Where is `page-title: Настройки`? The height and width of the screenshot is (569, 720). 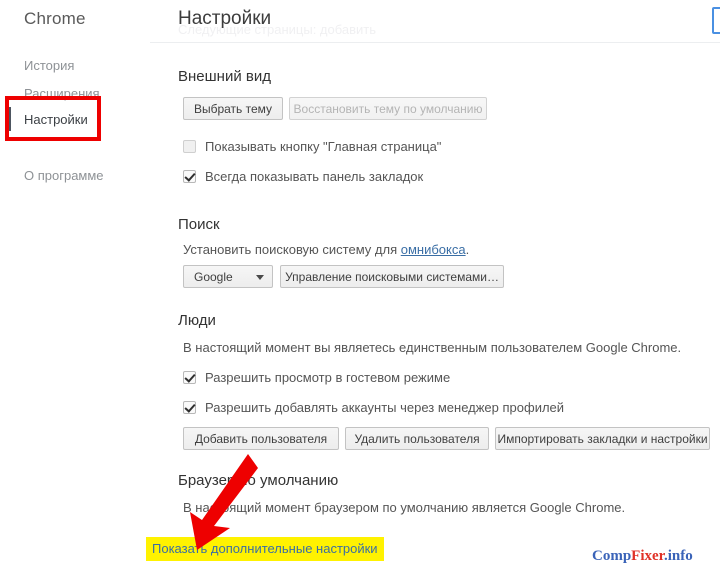 page-title: Настройки is located at coordinates (225, 18).